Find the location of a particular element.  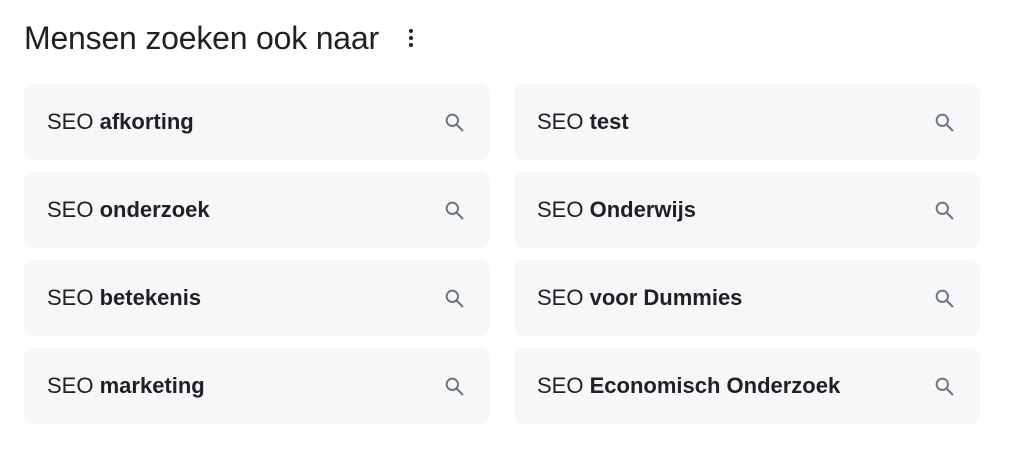

suggestion-term: marketing is located at coordinates (152, 385).